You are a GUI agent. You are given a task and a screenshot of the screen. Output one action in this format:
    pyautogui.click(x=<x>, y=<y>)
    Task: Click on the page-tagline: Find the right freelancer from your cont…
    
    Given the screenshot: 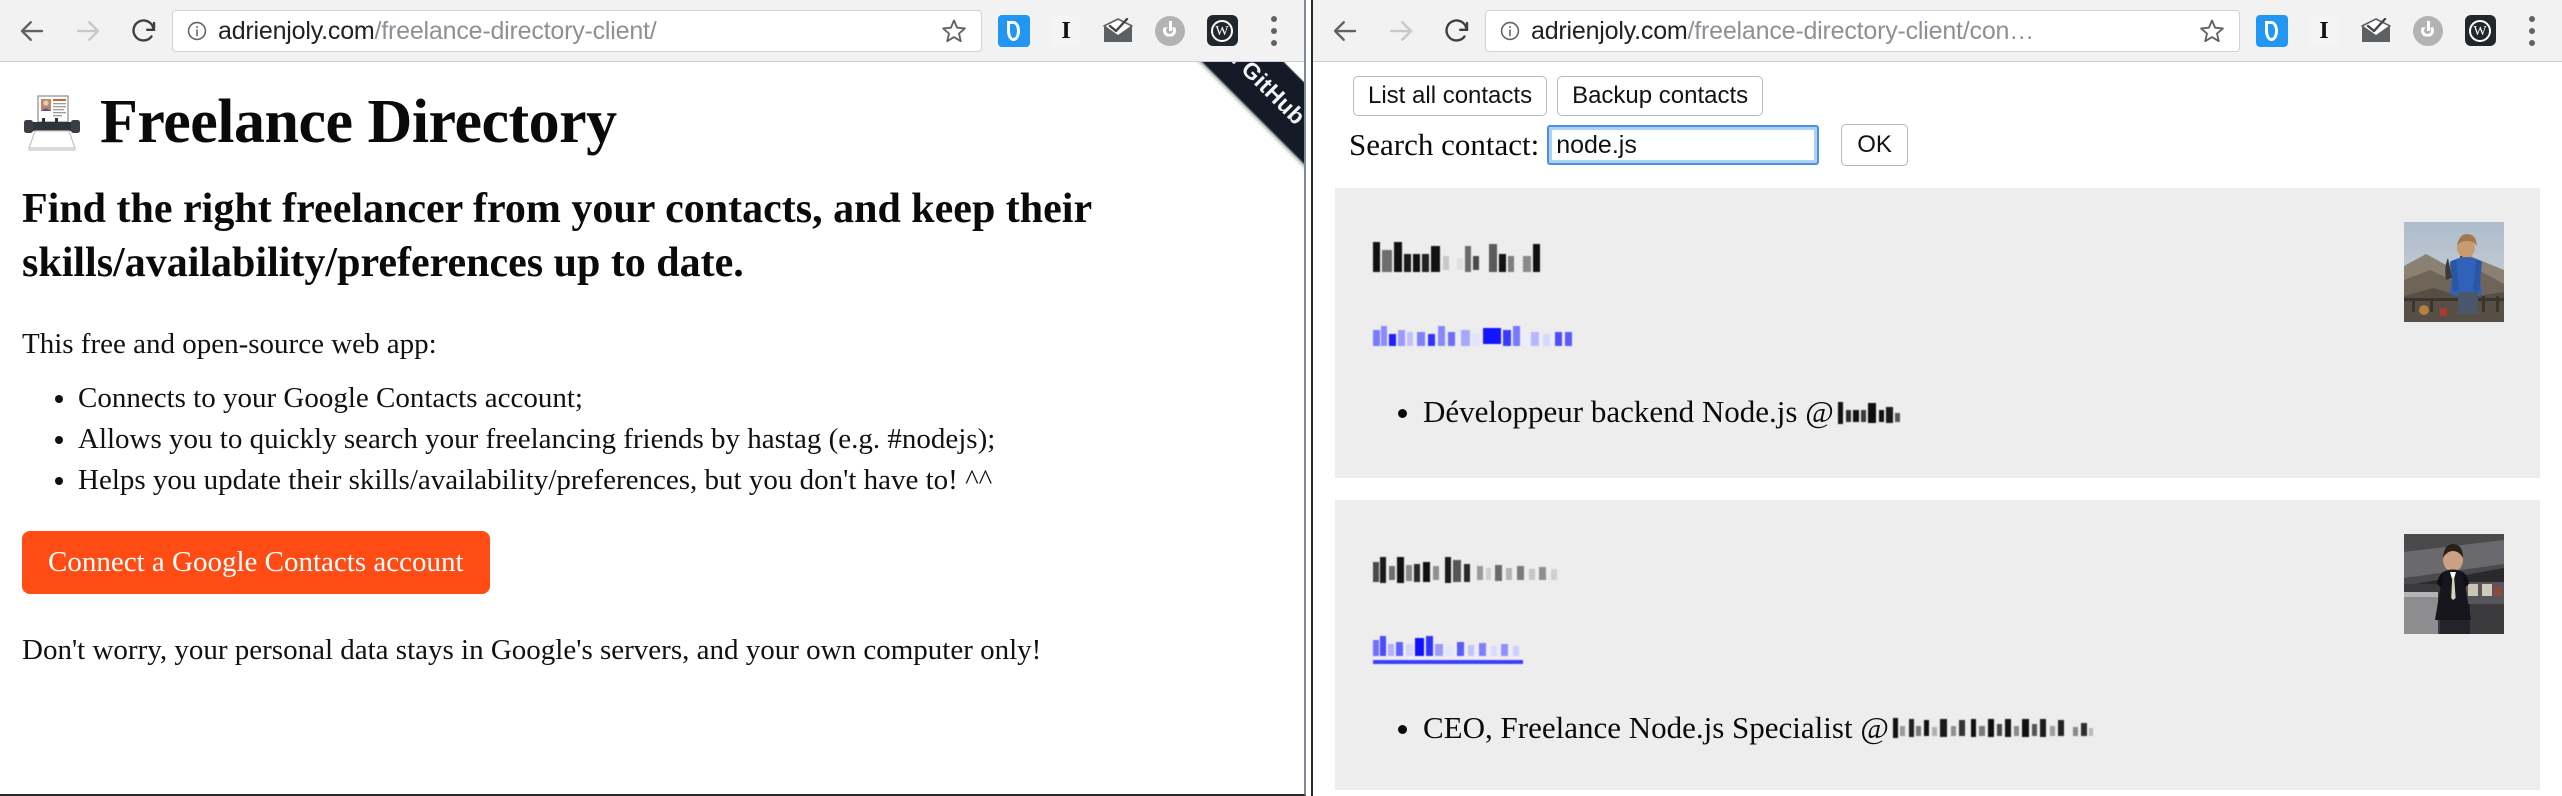 What is the action you would take?
    pyautogui.click(x=557, y=236)
    